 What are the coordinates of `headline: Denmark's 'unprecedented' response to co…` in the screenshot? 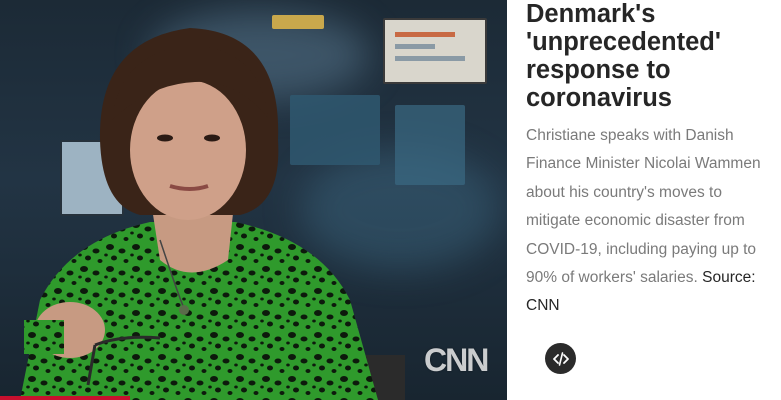 It's located at (651, 56).